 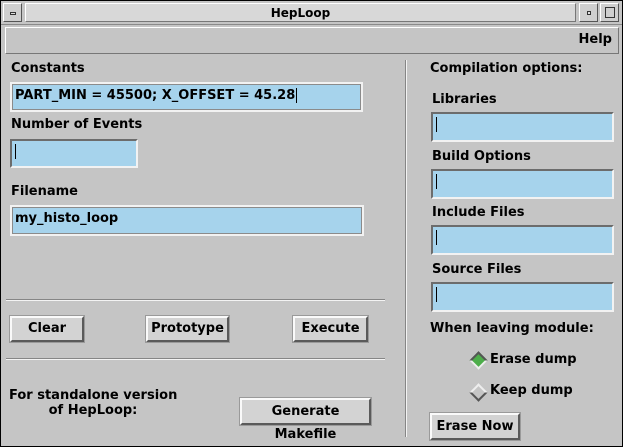 What do you see at coordinates (531, 390) in the screenshot?
I see `keep-dump-label: Keep dump` at bounding box center [531, 390].